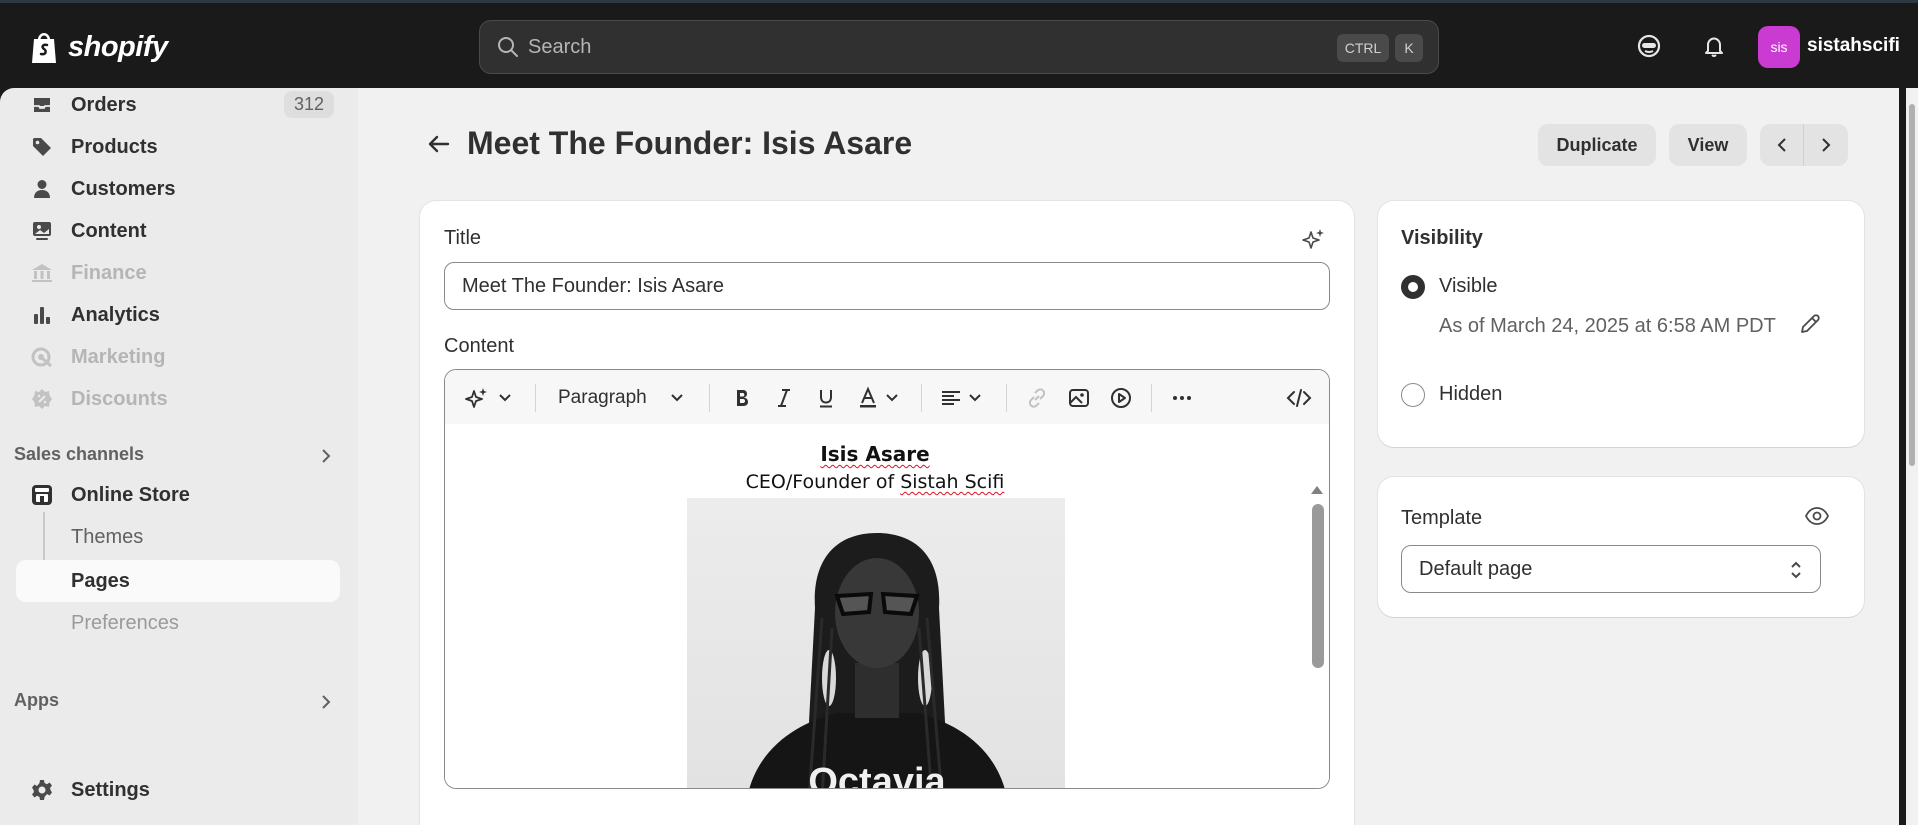  What do you see at coordinates (109, 230) in the screenshot?
I see `sidebar-item-label: Content` at bounding box center [109, 230].